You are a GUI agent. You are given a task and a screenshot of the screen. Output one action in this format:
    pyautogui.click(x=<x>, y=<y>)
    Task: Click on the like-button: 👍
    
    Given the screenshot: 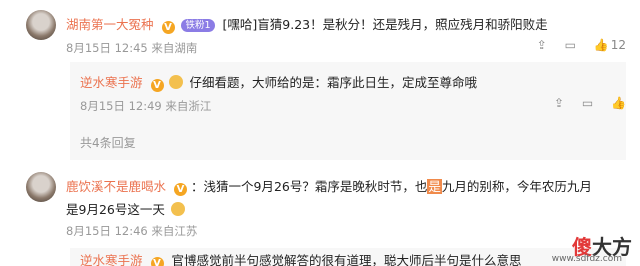 What is the action you would take?
    pyautogui.click(x=618, y=103)
    